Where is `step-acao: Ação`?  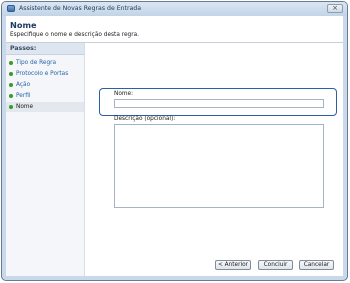 step-acao: Ação is located at coordinates (45, 85).